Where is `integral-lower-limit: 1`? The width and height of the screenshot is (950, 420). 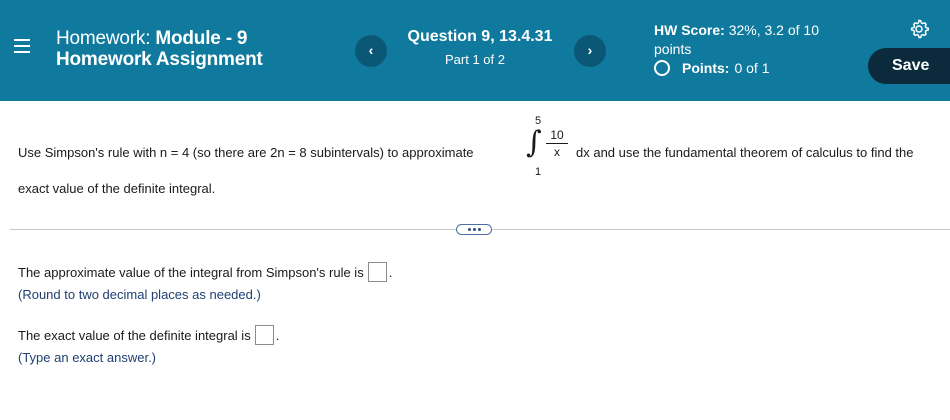
integral-lower-limit: 1 is located at coordinates (538, 172).